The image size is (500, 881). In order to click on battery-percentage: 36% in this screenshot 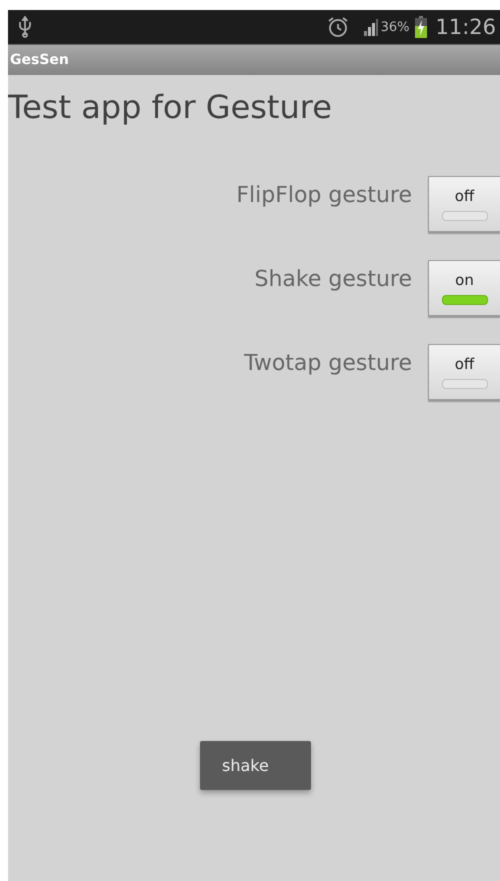, I will do `click(395, 27)`.